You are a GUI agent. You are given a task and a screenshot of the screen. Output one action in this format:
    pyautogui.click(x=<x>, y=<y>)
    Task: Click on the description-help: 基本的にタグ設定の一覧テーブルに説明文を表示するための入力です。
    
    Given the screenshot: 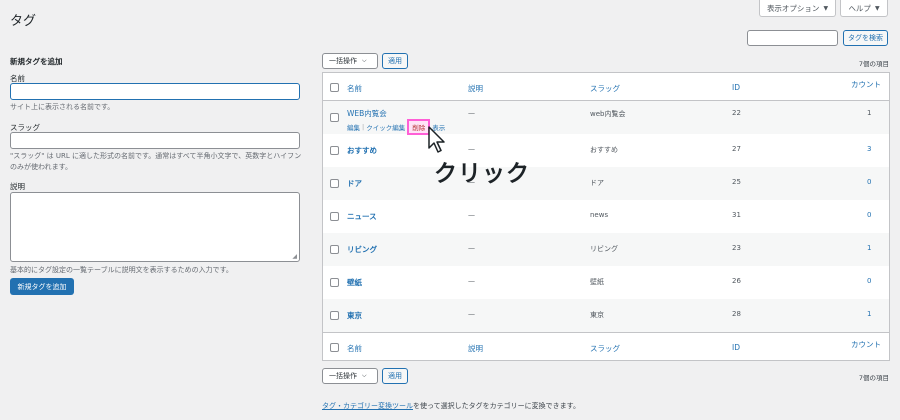 What is the action you would take?
    pyautogui.click(x=121, y=270)
    